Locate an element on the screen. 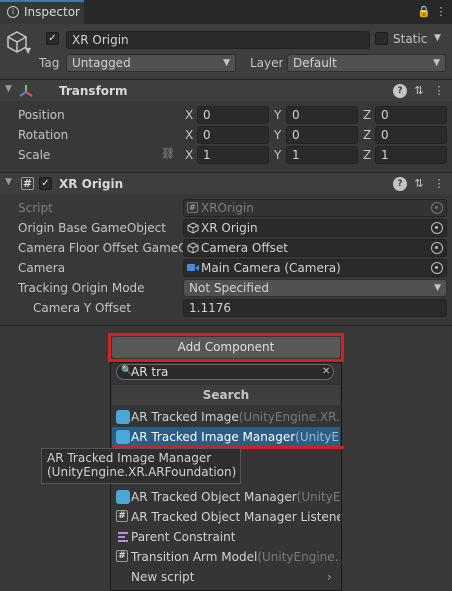  camera-icon is located at coordinates (191, 267).